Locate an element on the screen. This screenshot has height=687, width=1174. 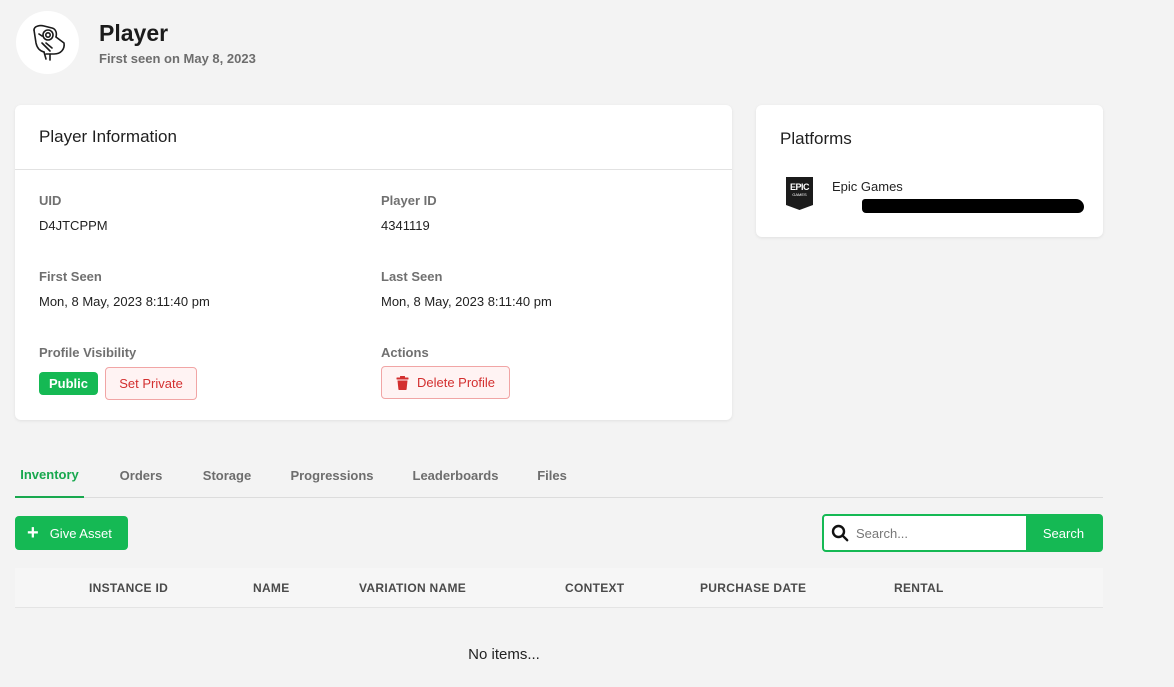
search-bar: Search is located at coordinates (962, 533).